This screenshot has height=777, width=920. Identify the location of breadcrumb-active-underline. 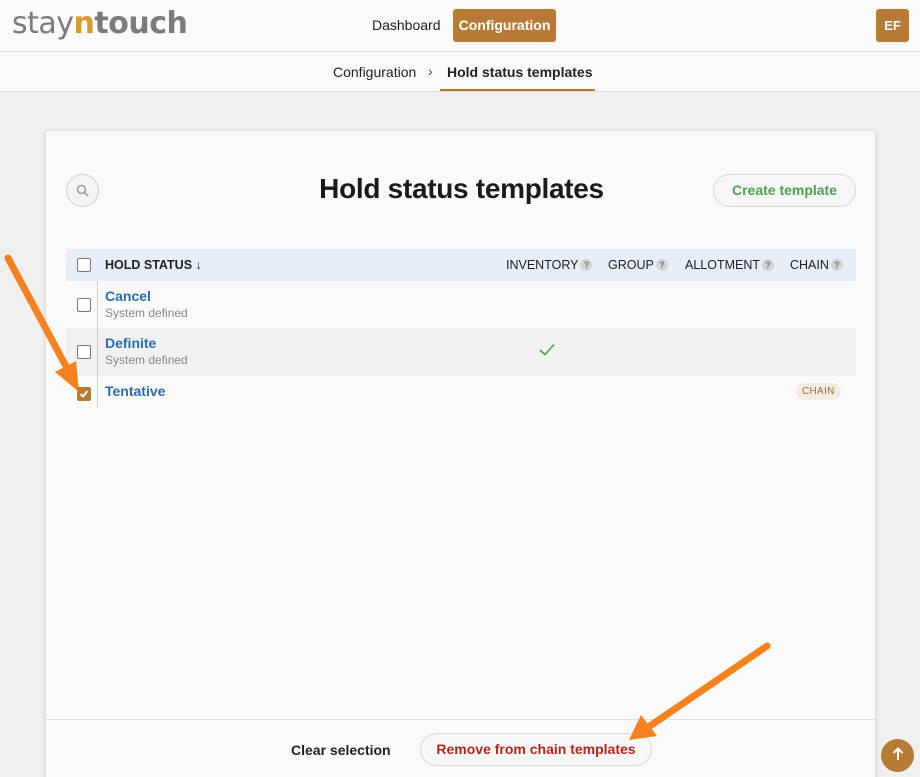
(517, 90).